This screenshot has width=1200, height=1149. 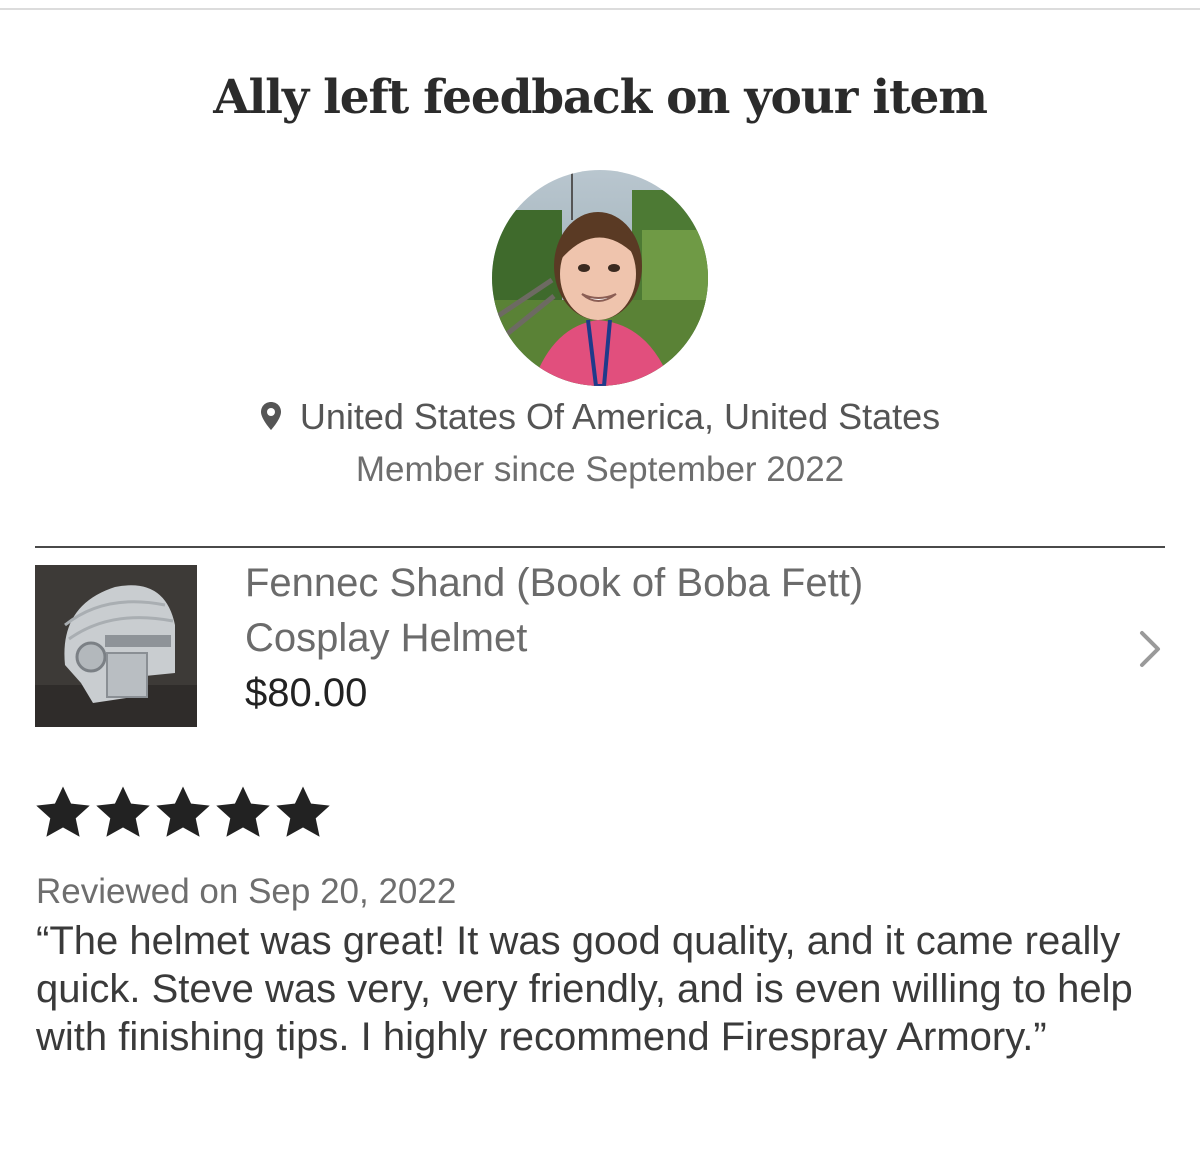 I want to click on star-rating, so click(x=185, y=813).